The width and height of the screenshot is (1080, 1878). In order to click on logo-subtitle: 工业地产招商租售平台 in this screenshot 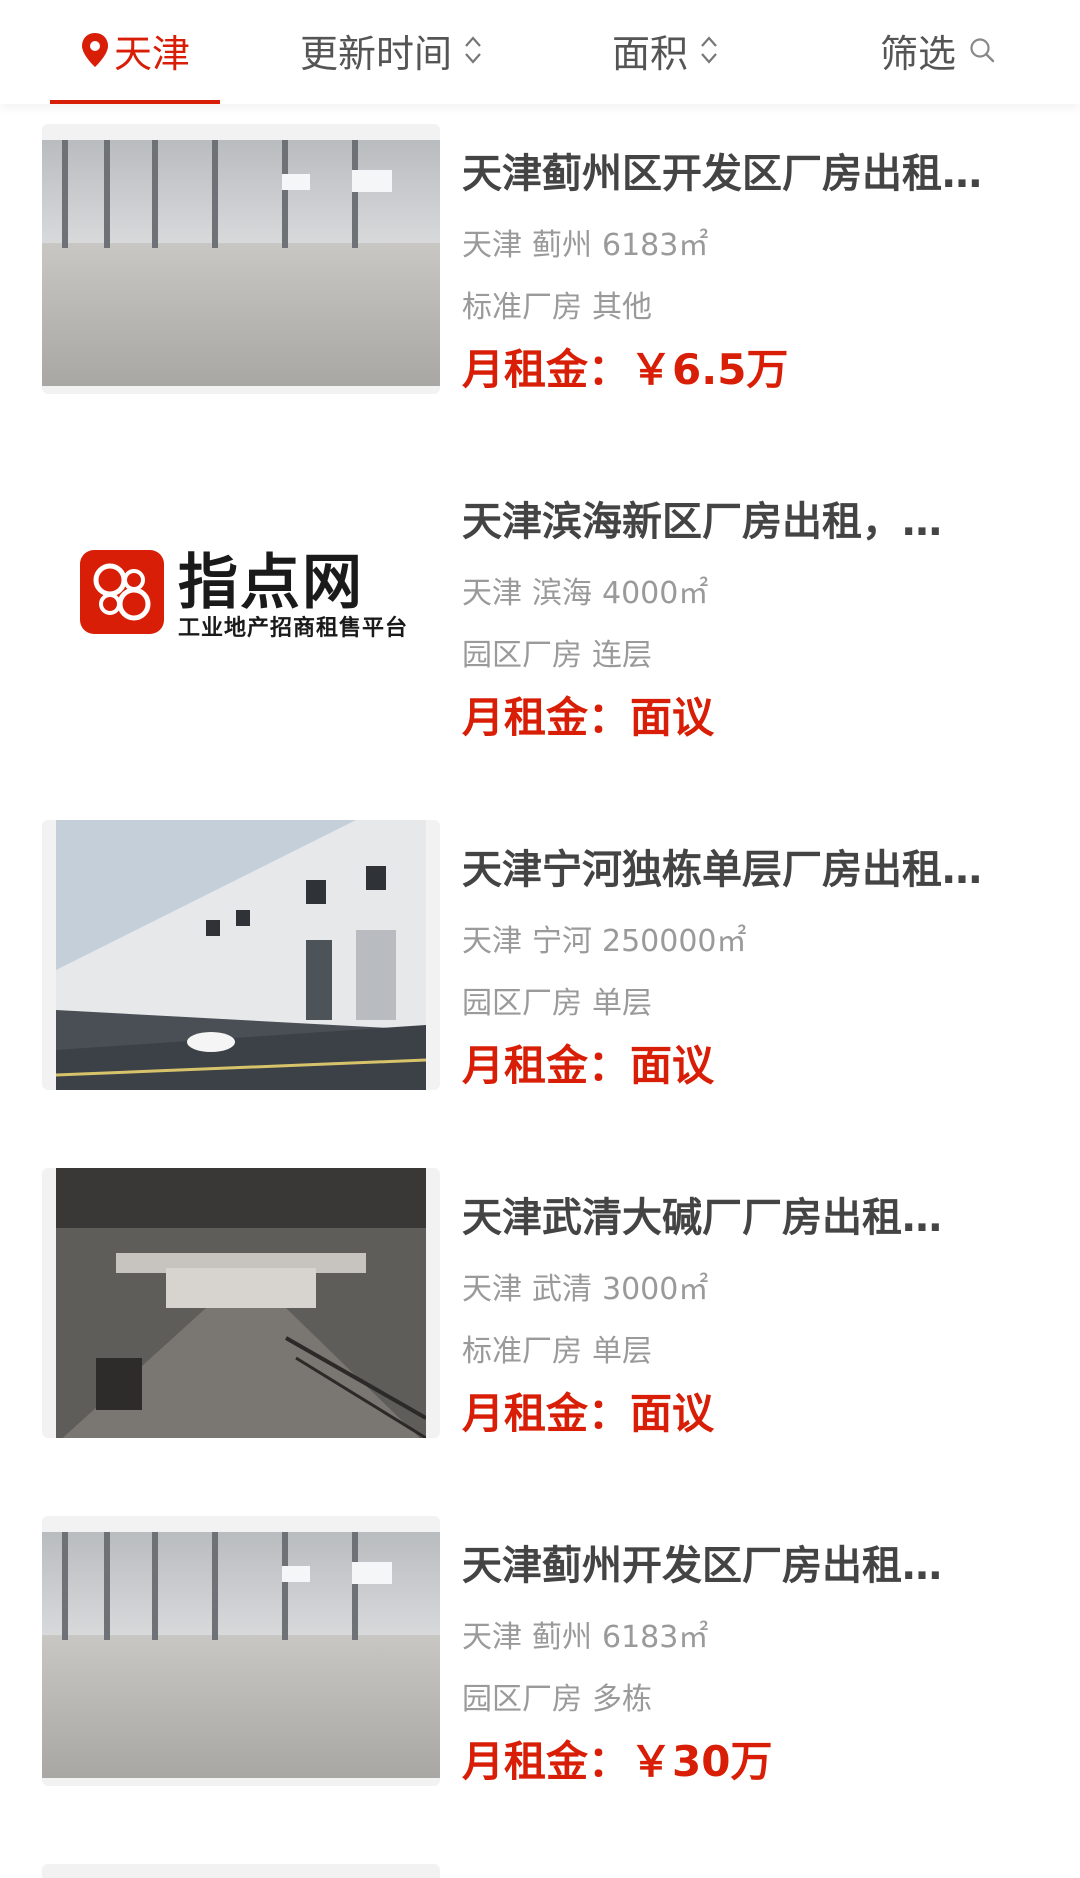, I will do `click(293, 628)`.